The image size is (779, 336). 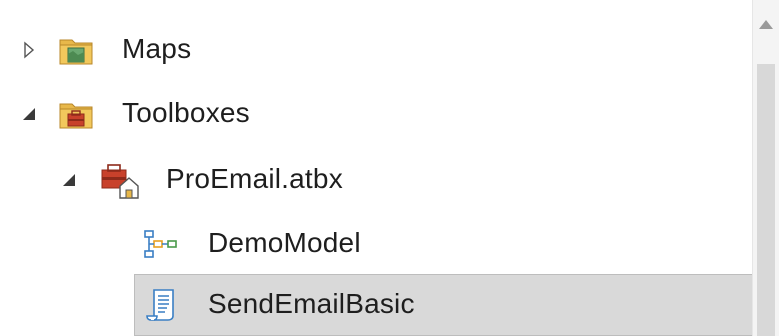 I want to click on toolbox-folder-icon, so click(x=76, y=116).